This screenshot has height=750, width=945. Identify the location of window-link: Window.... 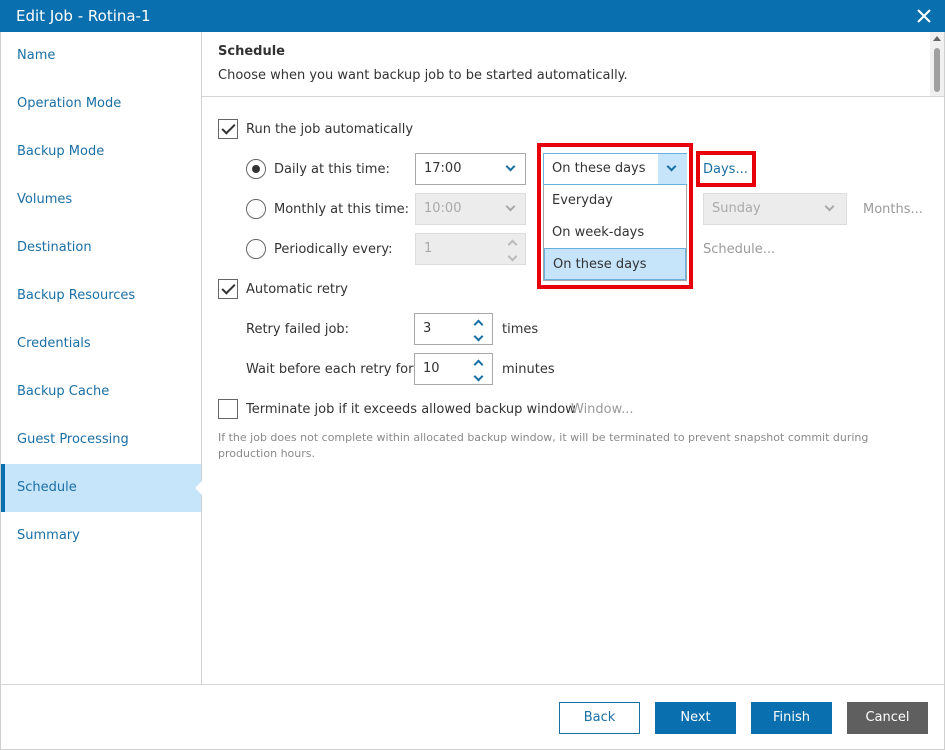
(602, 409).